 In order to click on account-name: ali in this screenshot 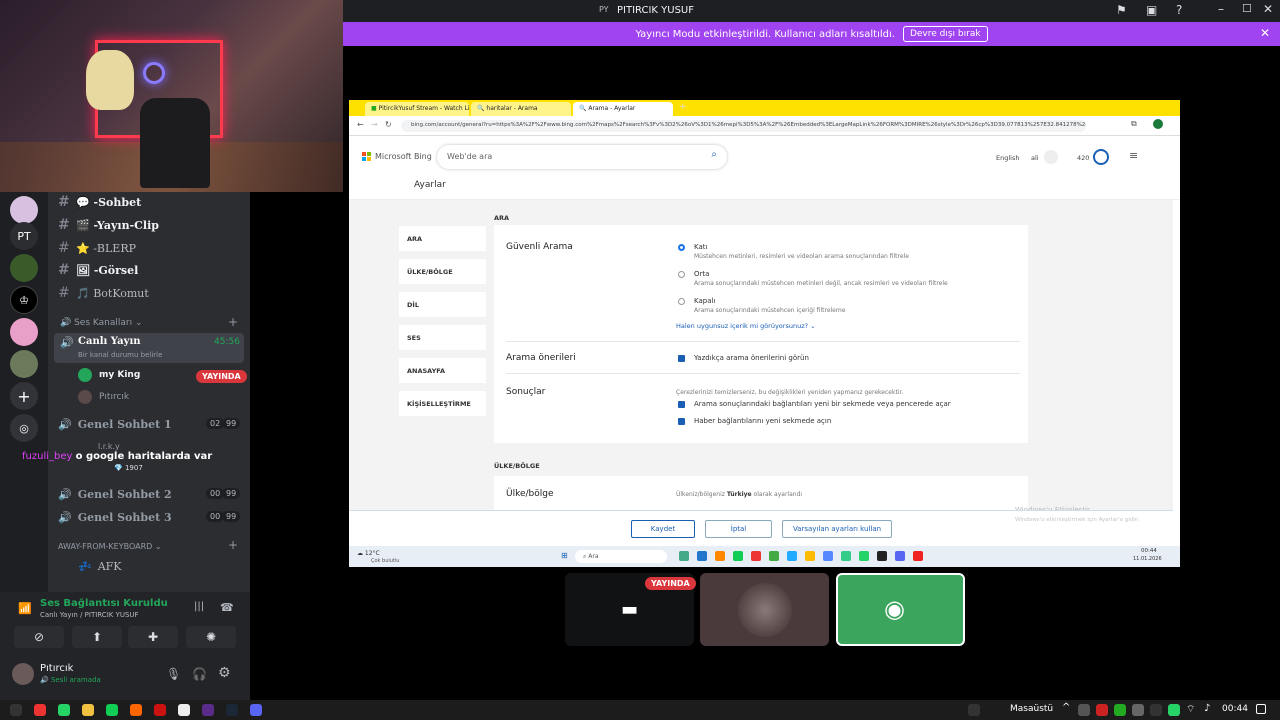, I will do `click(1035, 158)`.